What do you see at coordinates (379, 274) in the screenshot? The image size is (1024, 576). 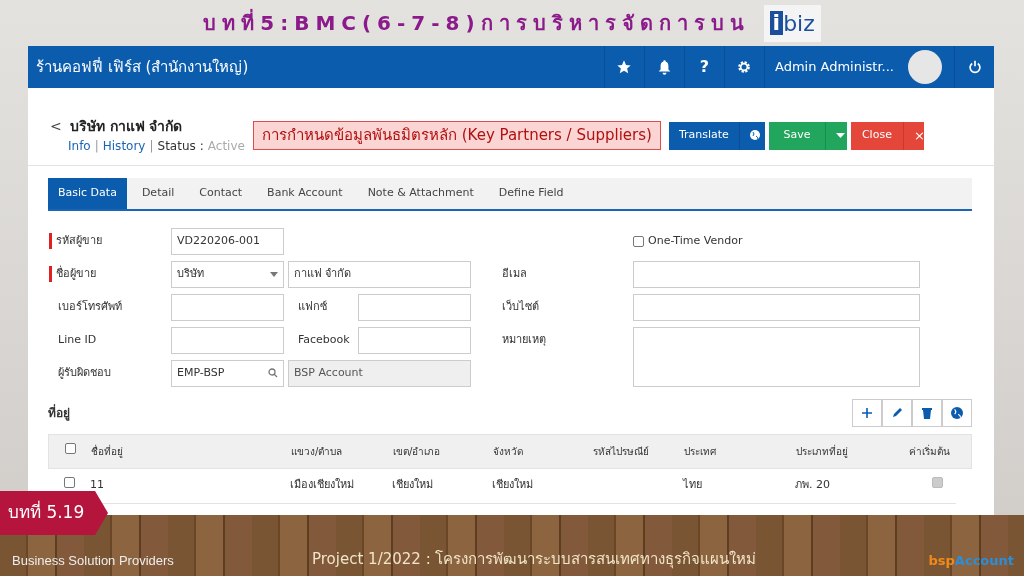 I see `input-field: กาแฟ จำกัด` at bounding box center [379, 274].